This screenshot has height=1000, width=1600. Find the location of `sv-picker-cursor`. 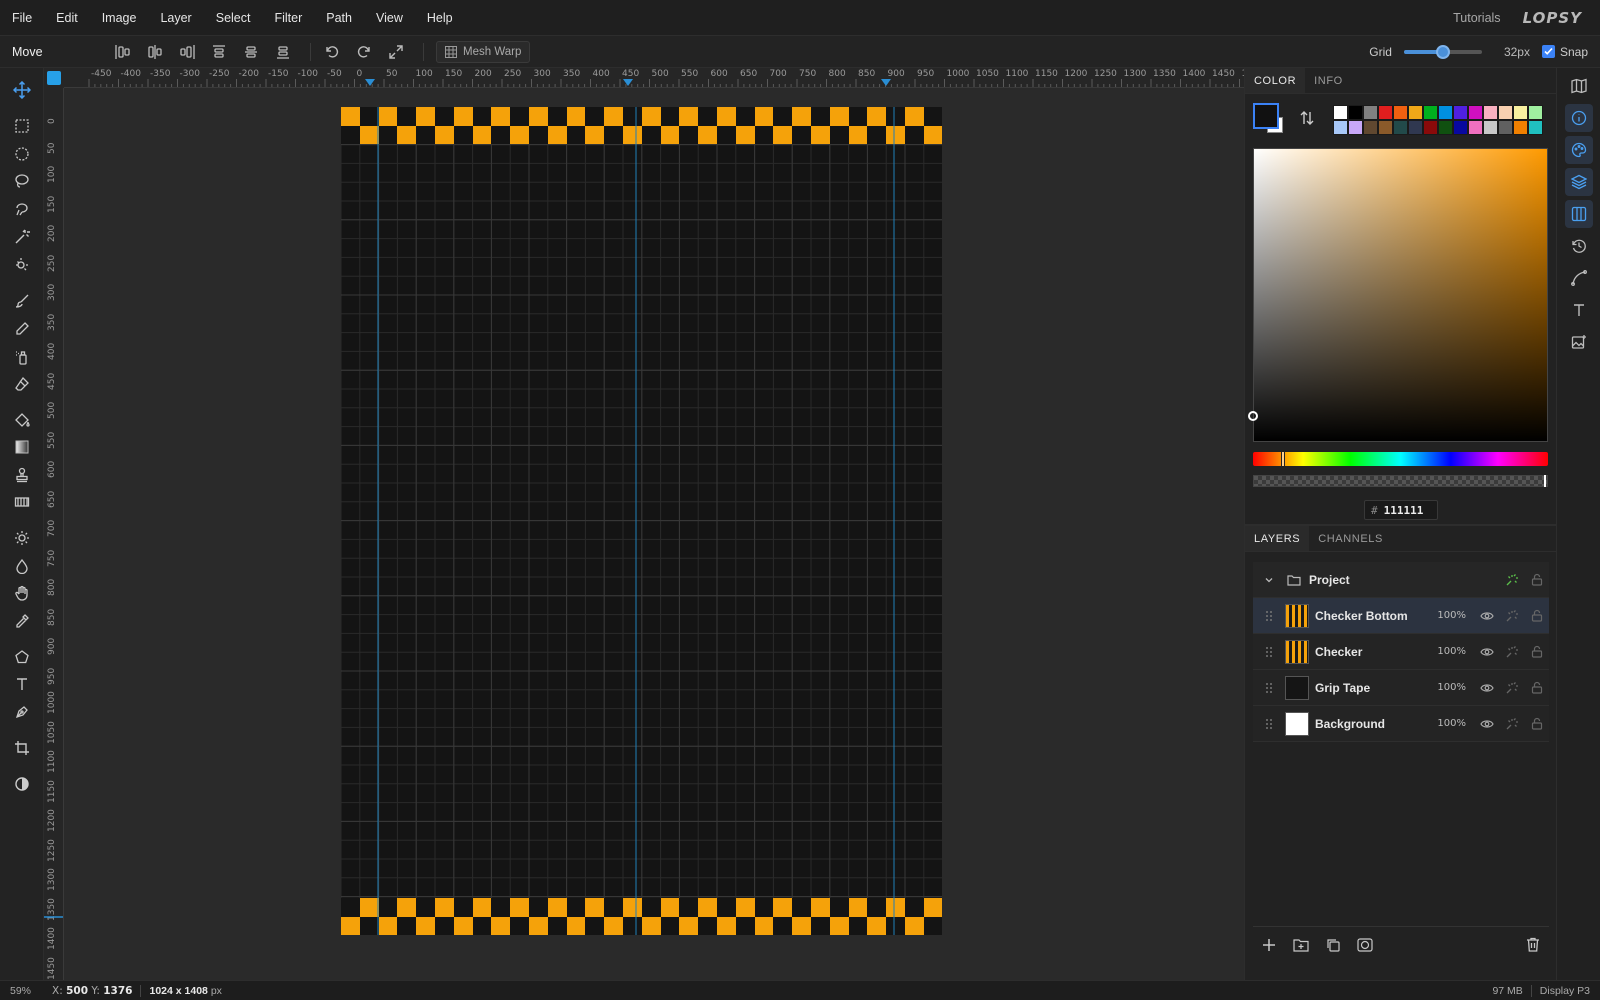

sv-picker-cursor is located at coordinates (1253, 416).